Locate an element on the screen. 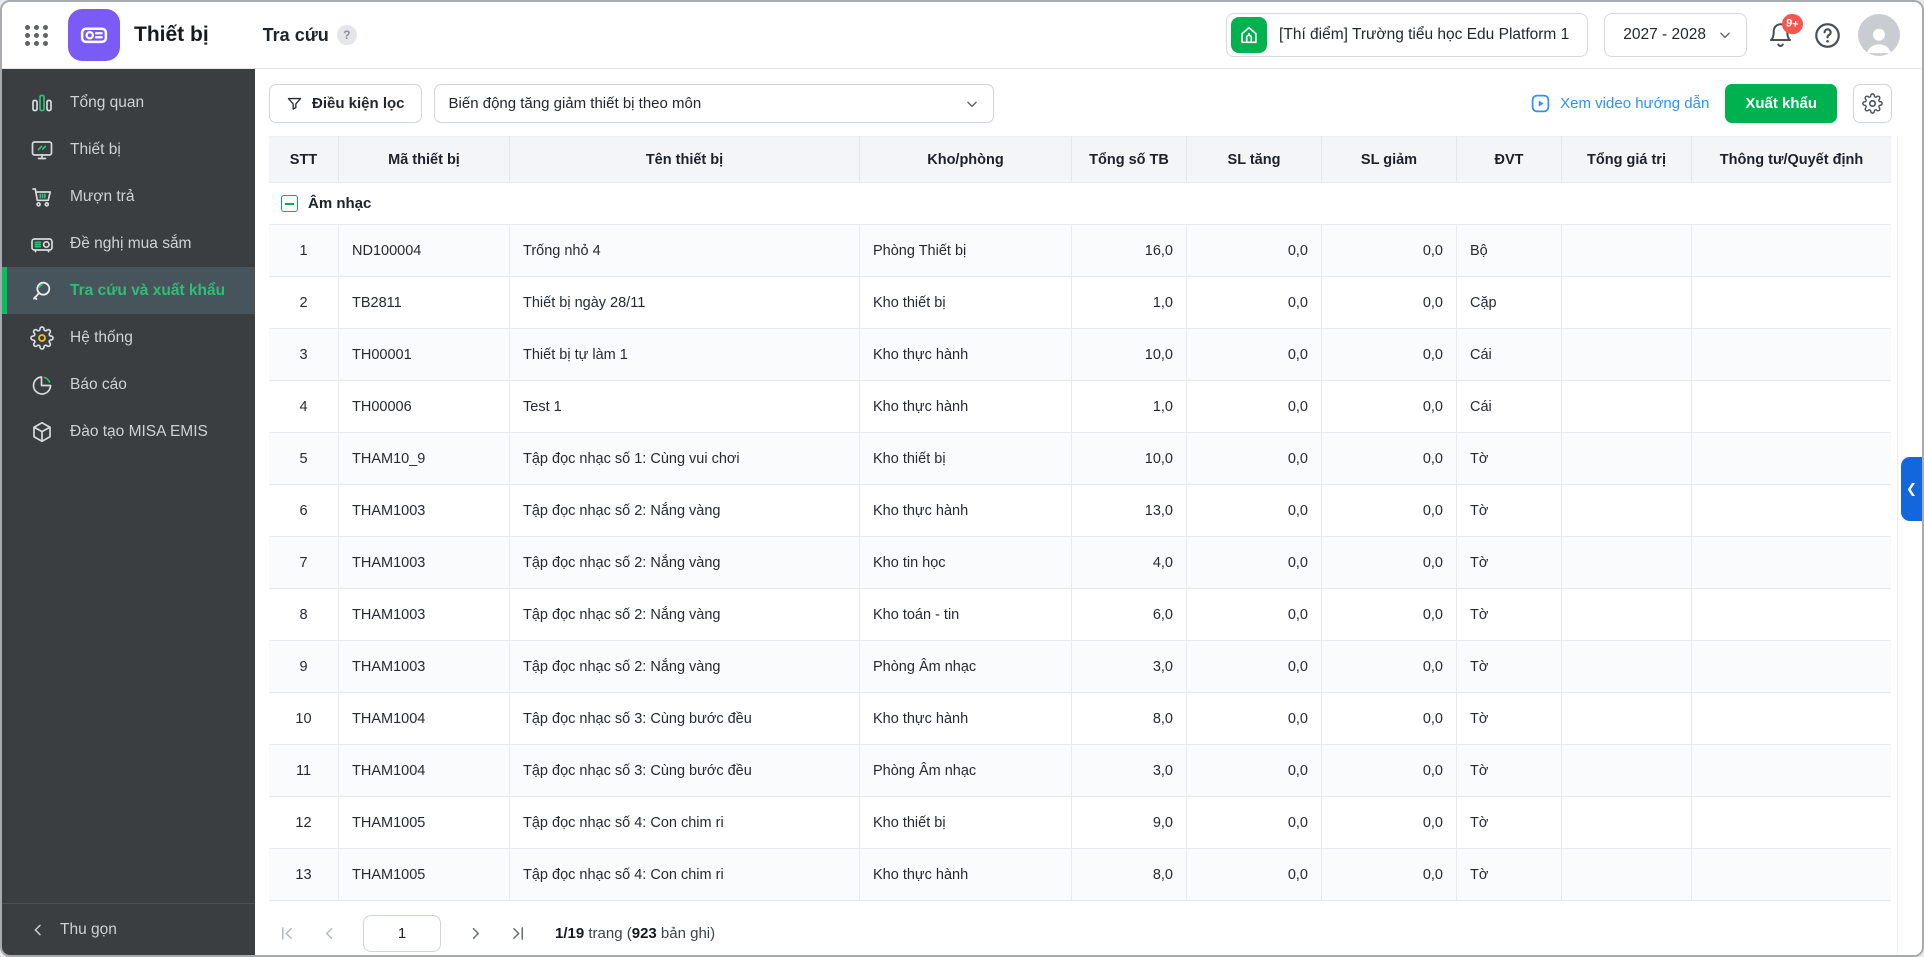 The height and width of the screenshot is (957, 1924). table-cell: 16,0 is located at coordinates (1129, 250).